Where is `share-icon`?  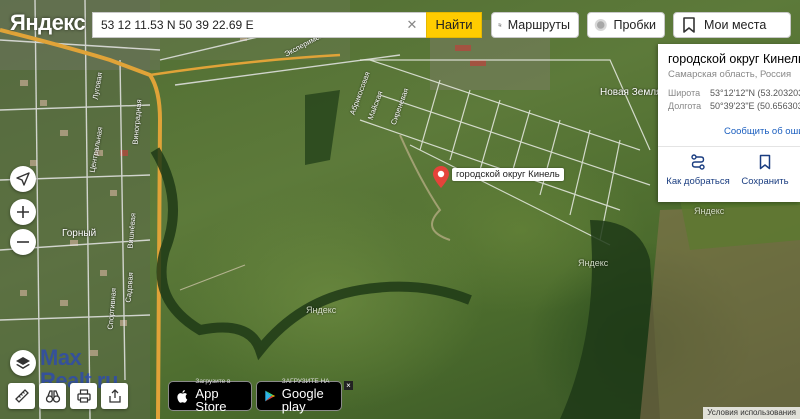
share-icon is located at coordinates (114, 396).